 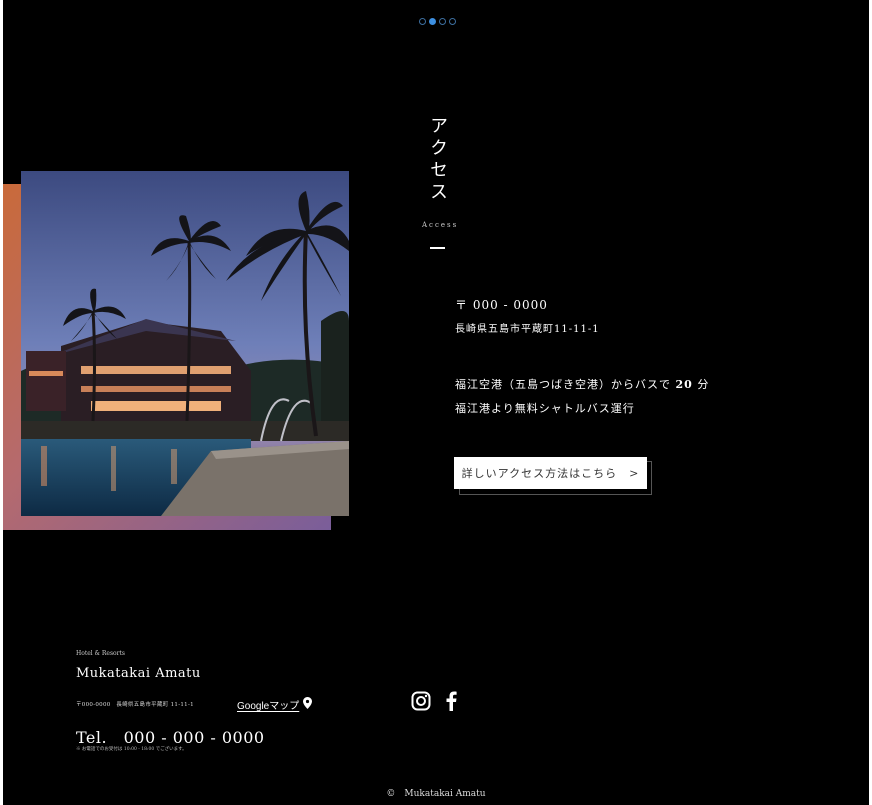 What do you see at coordinates (563, 384) in the screenshot?
I see `route-prefix: 福江空港（五島つばき空港）からバスで` at bounding box center [563, 384].